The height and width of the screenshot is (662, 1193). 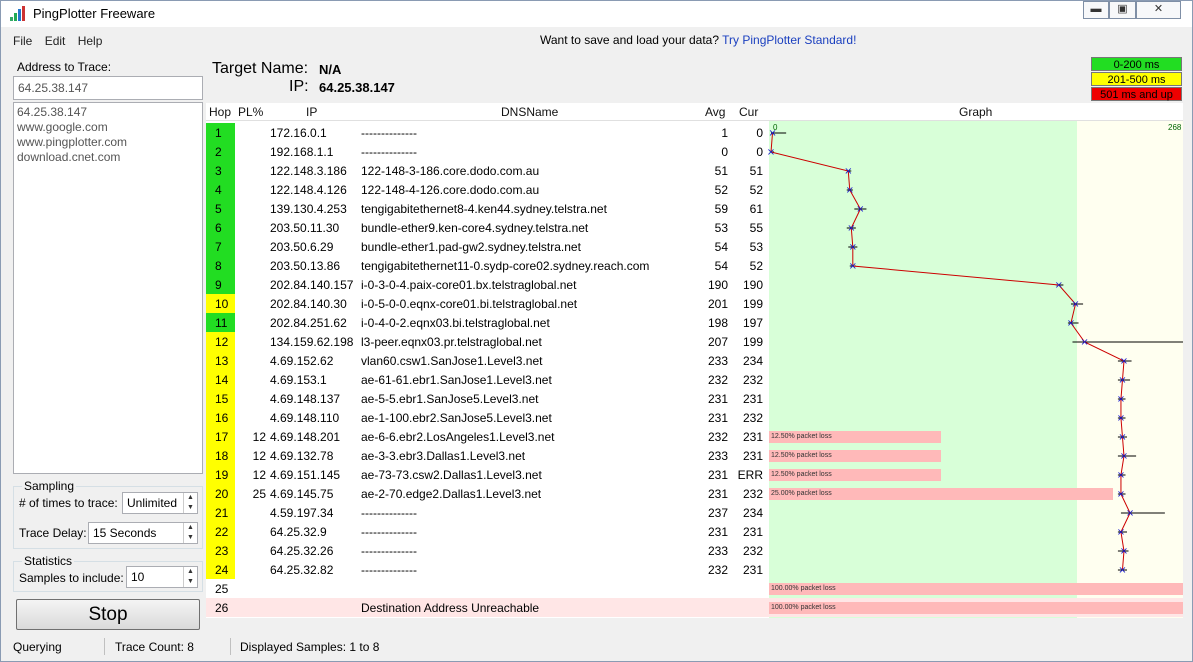 I want to click on legend-yellow: 201-500 ms, so click(x=1136, y=79).